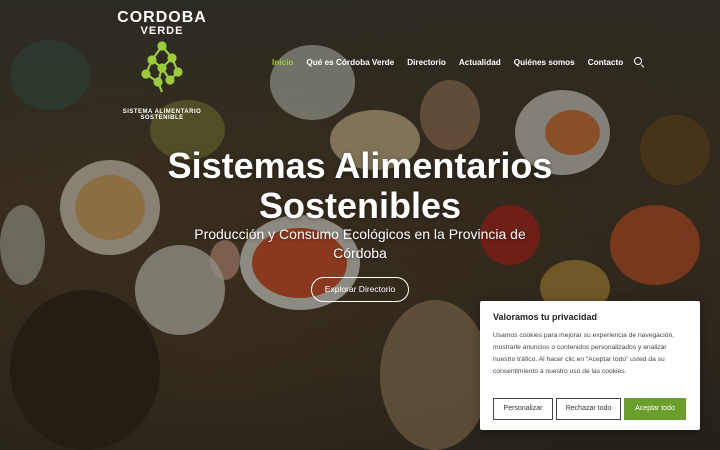 This screenshot has height=450, width=720. I want to click on nav-item-contacto: Contacto, so click(605, 62).